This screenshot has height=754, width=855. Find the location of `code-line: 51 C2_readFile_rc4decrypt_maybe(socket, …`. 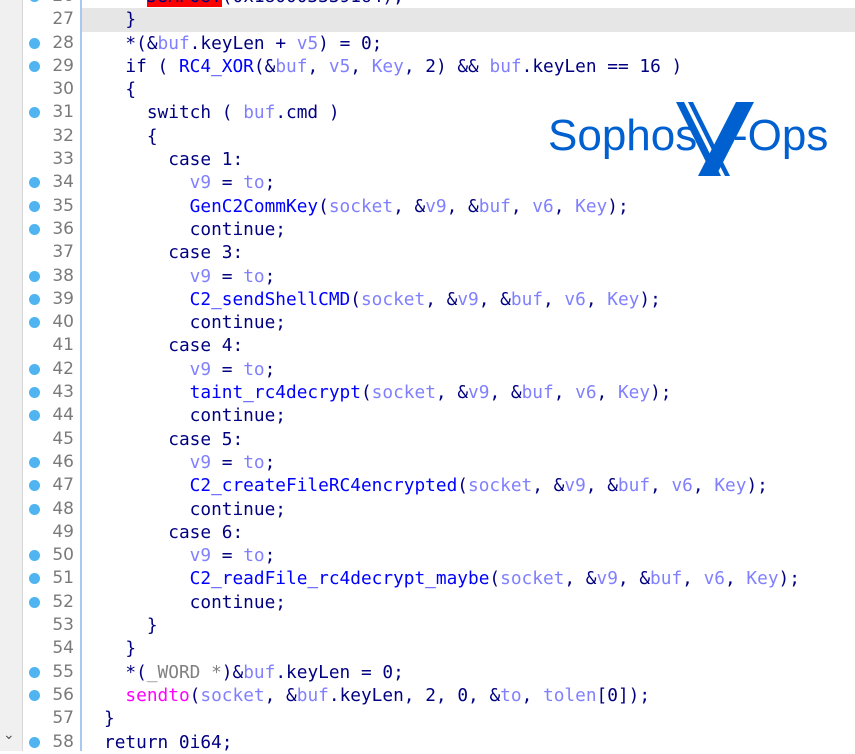

code-line: 51 C2_readFile_rc4decrypt_maybe(socket, … is located at coordinates (427, 578).